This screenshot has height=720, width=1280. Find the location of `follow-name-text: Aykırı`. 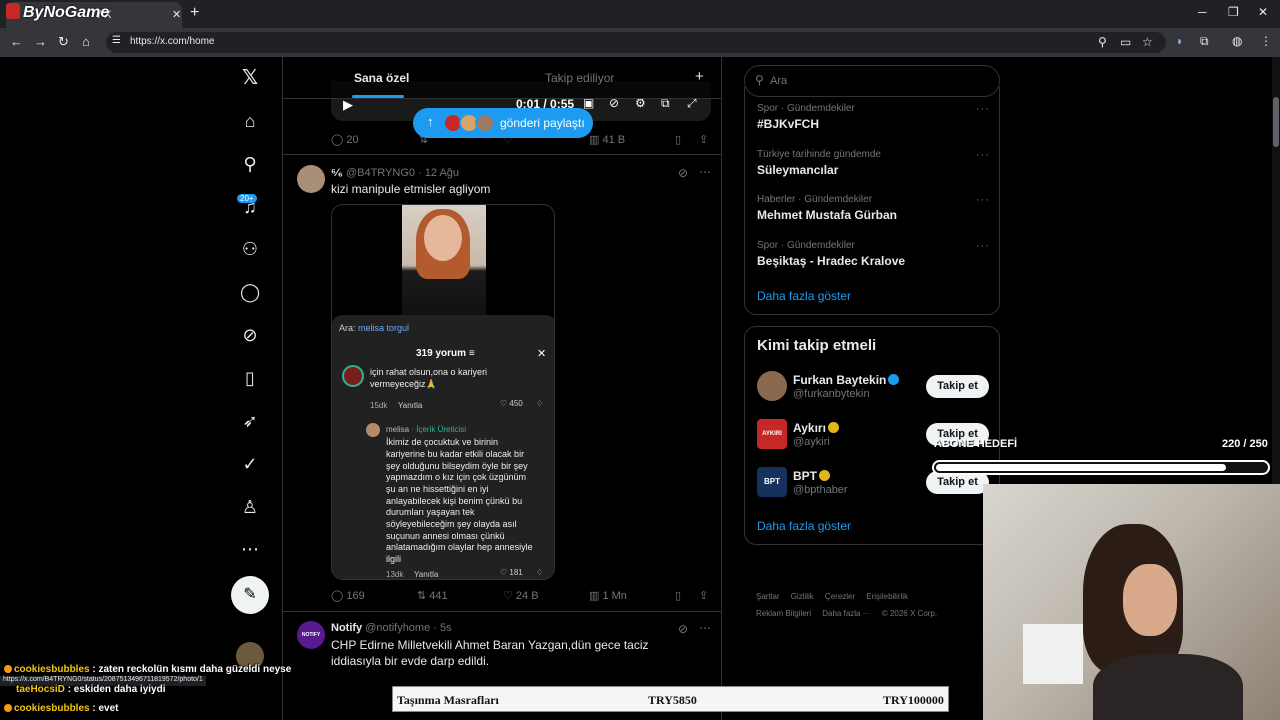

follow-name-text: Aykırı is located at coordinates (809, 428).